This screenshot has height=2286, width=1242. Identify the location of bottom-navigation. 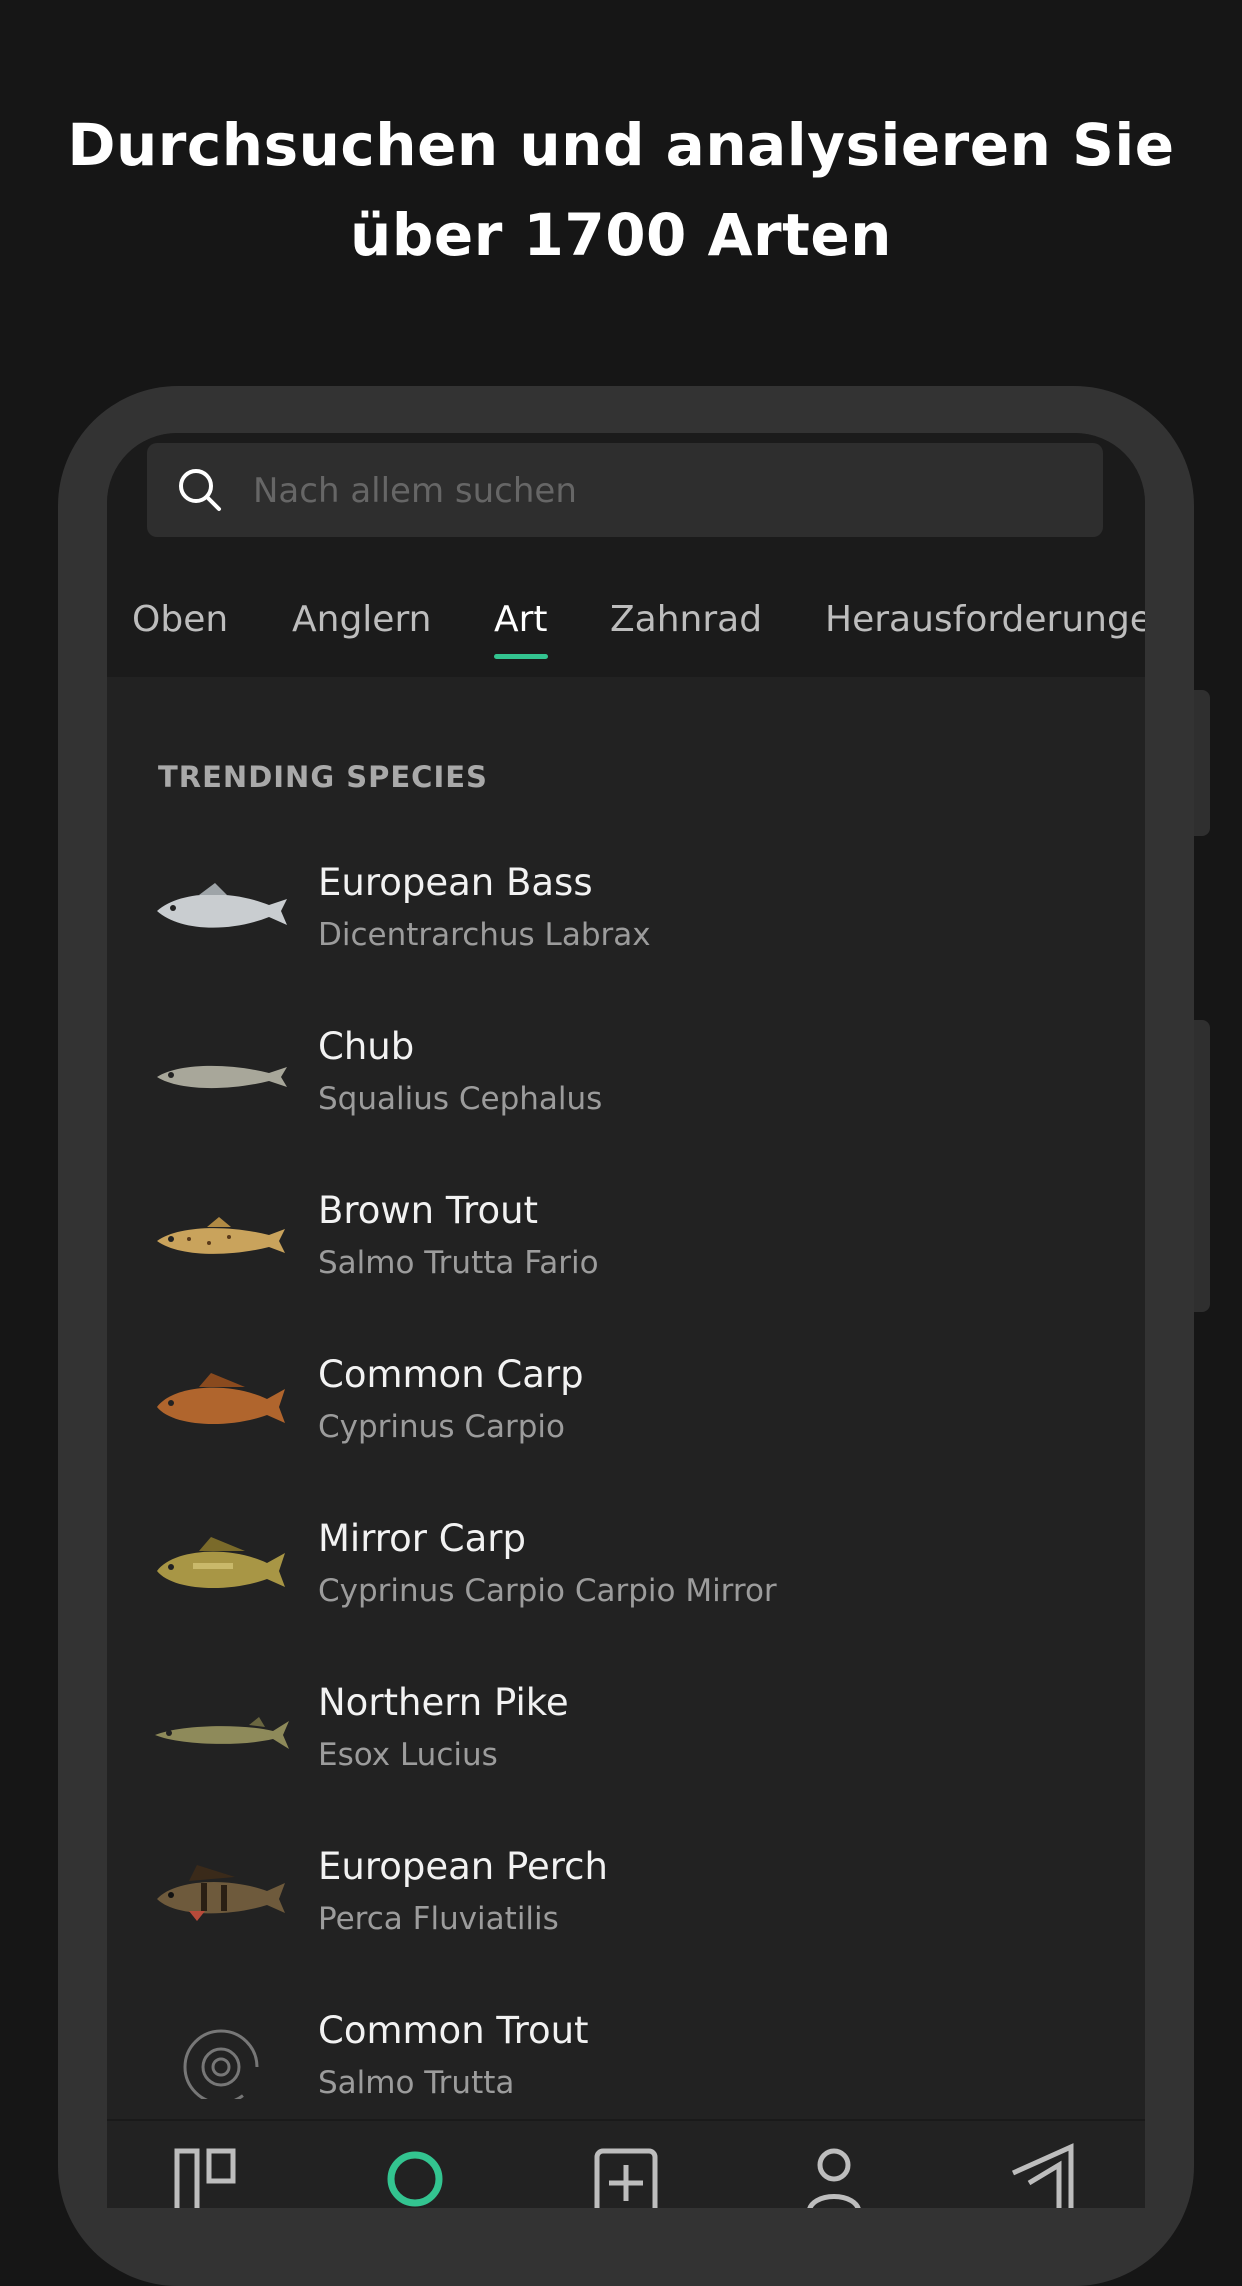
(626, 2163).